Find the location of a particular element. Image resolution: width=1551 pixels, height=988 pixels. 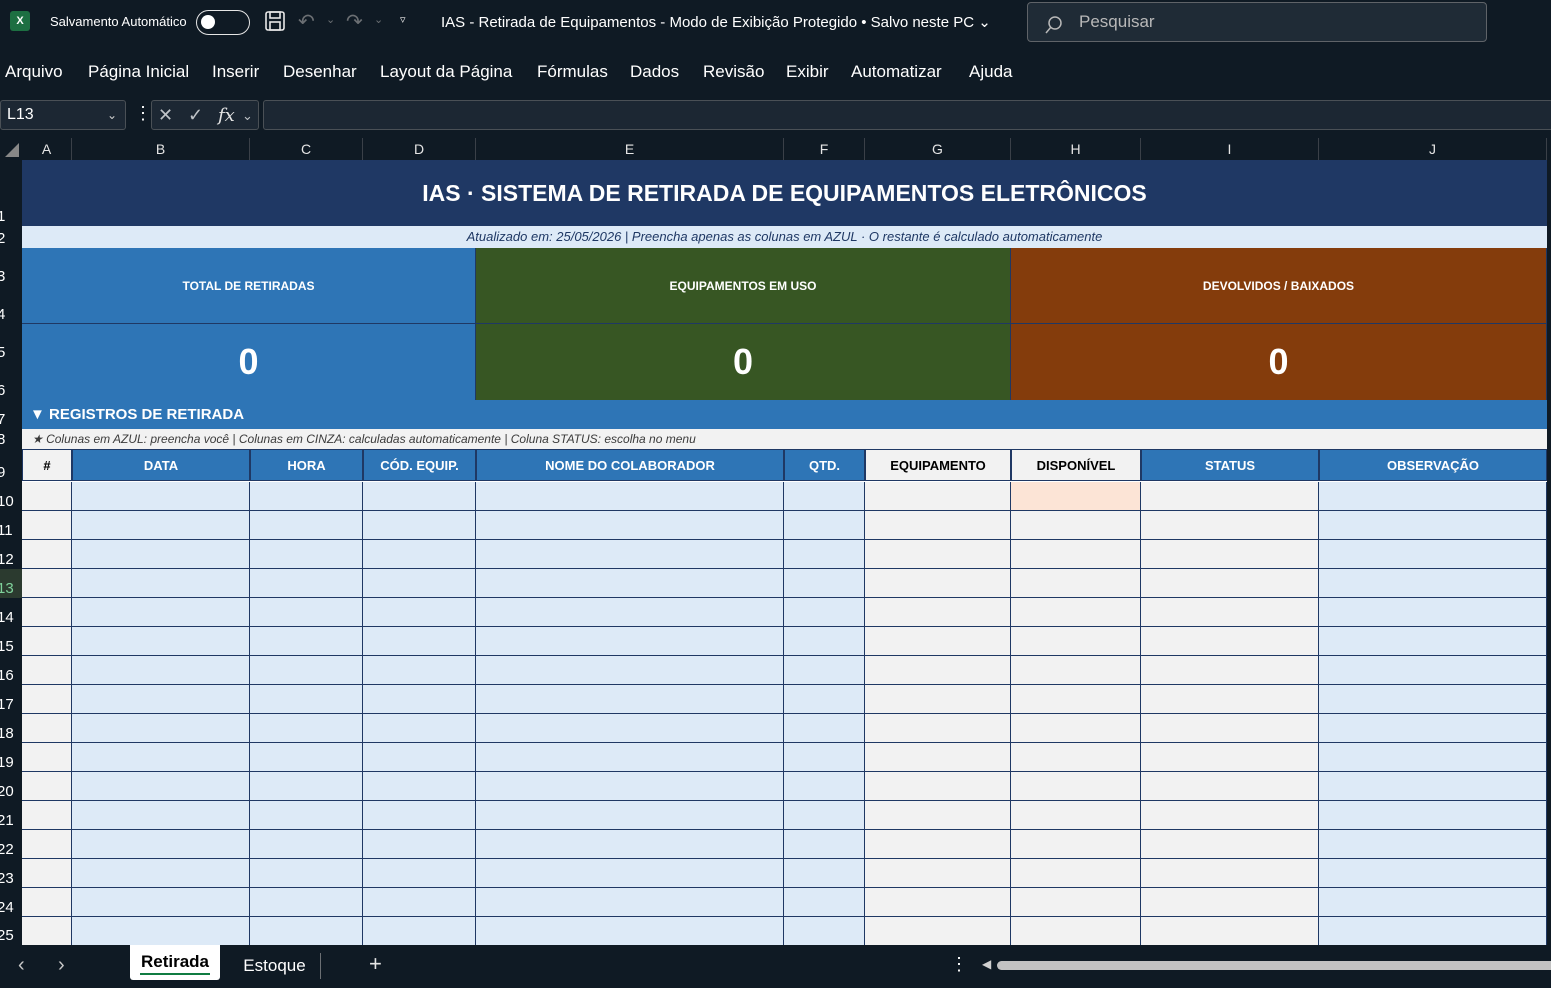

table-header-equipamento: EQUIPAMENTO is located at coordinates (938, 465).